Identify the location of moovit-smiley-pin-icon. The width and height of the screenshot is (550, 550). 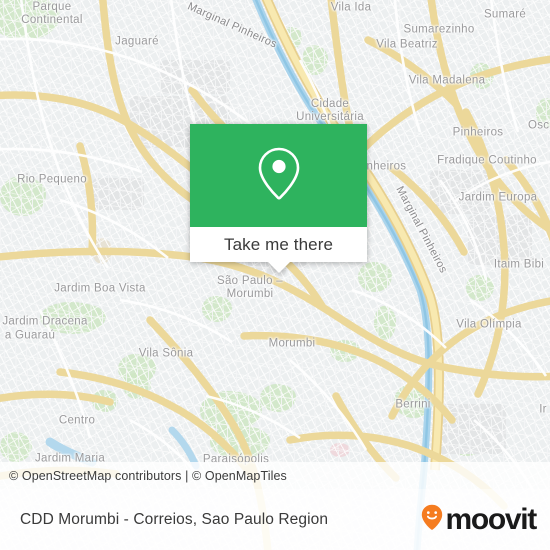
(432, 519).